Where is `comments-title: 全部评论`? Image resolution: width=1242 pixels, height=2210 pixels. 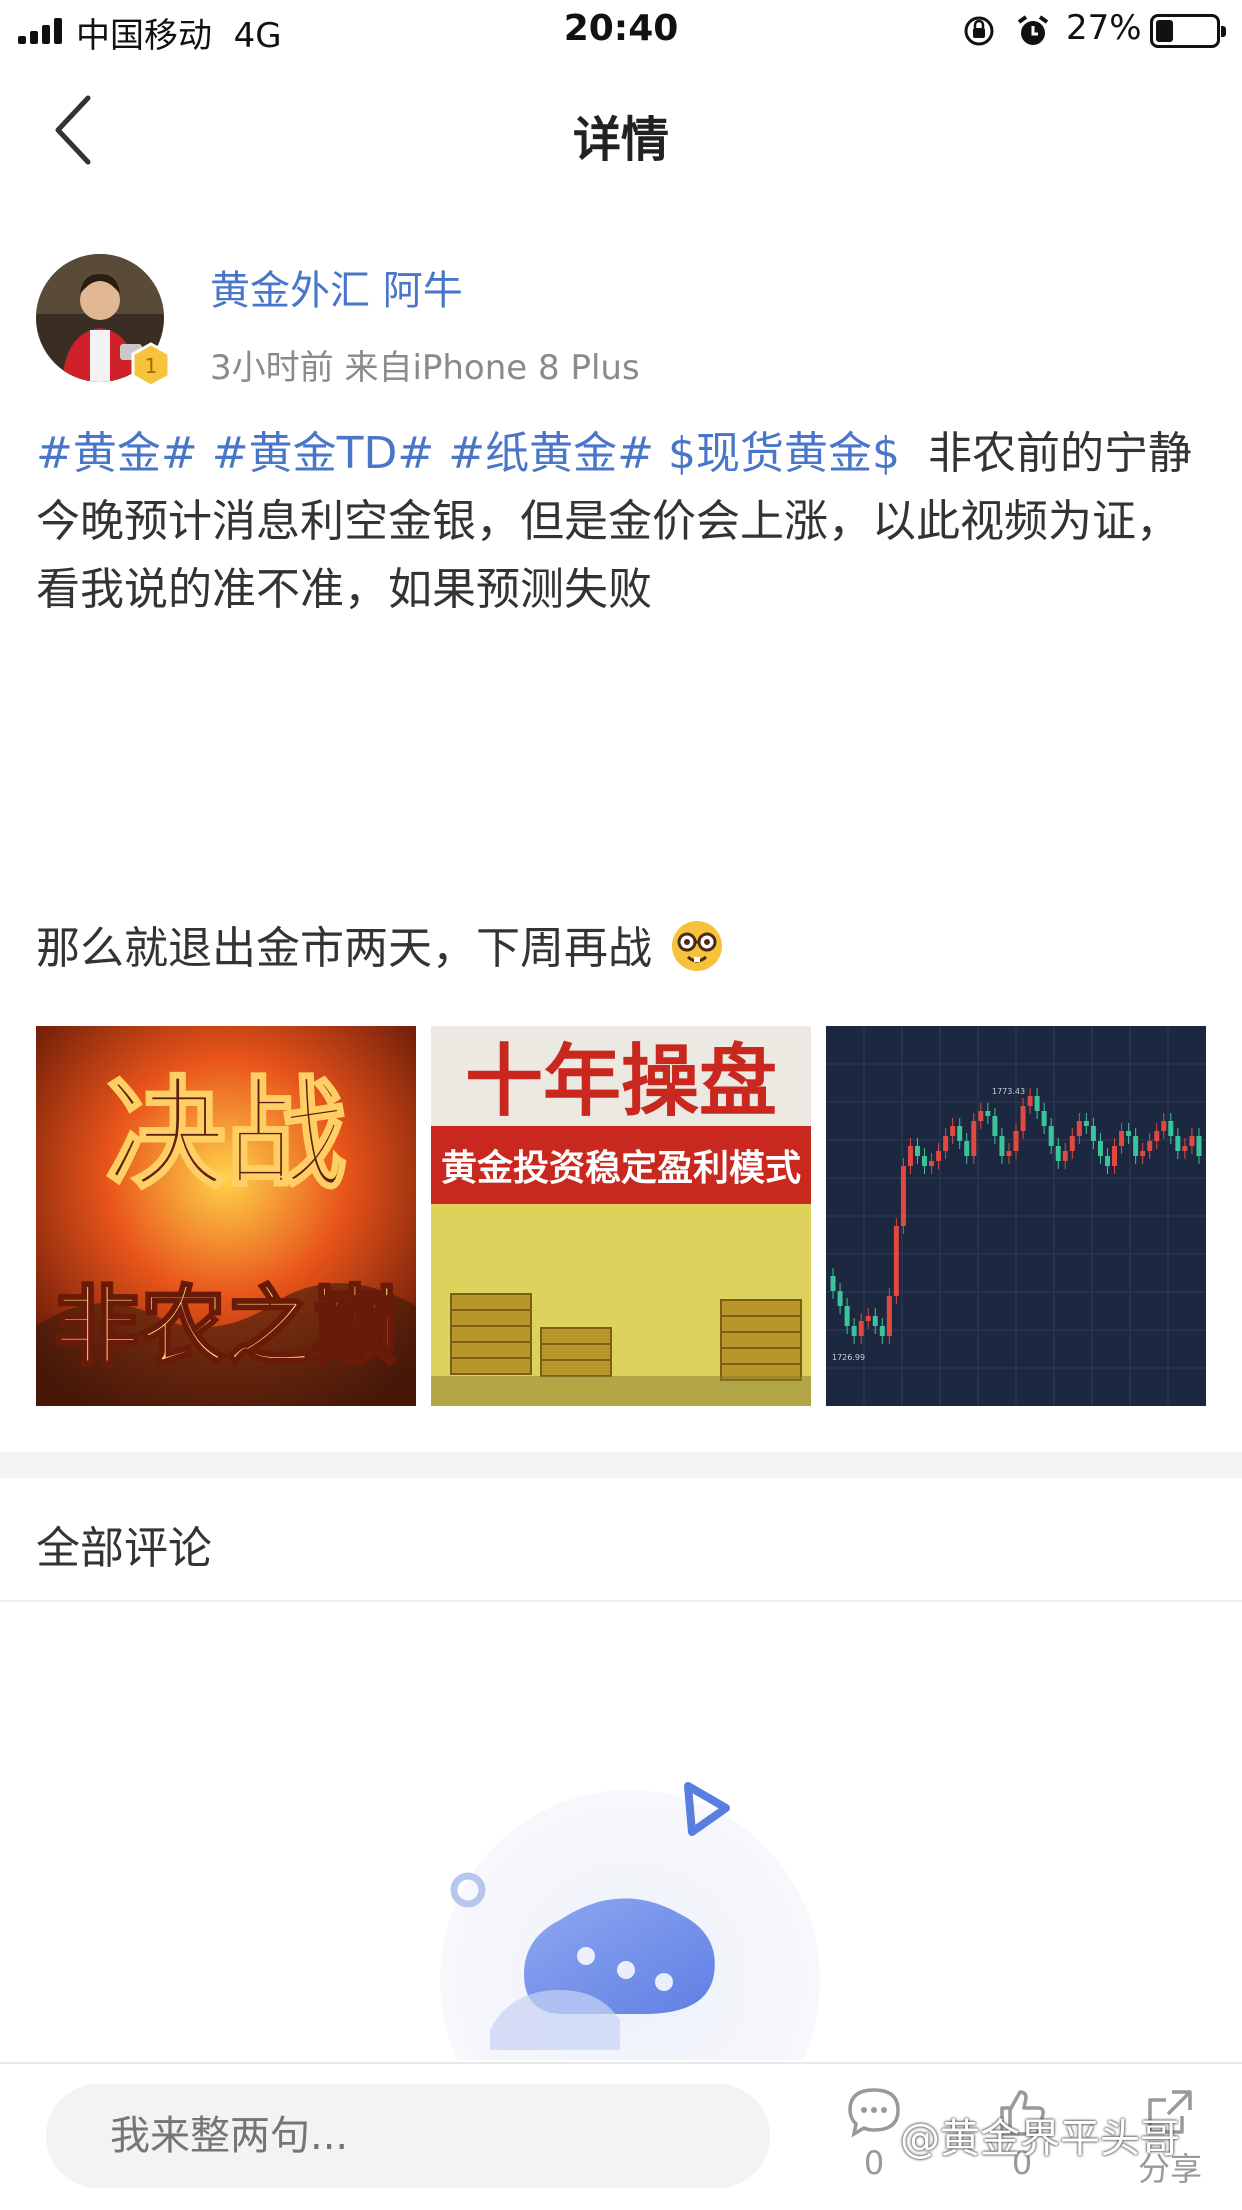 comments-title: 全部评论 is located at coordinates (124, 1548).